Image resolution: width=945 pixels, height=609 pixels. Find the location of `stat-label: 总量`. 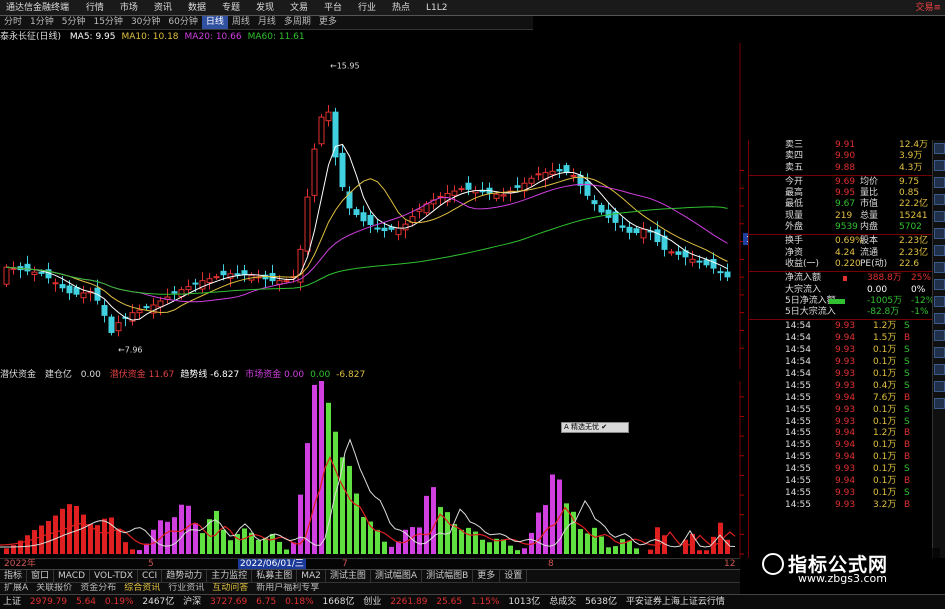

stat-label: 总量 is located at coordinates (869, 215).